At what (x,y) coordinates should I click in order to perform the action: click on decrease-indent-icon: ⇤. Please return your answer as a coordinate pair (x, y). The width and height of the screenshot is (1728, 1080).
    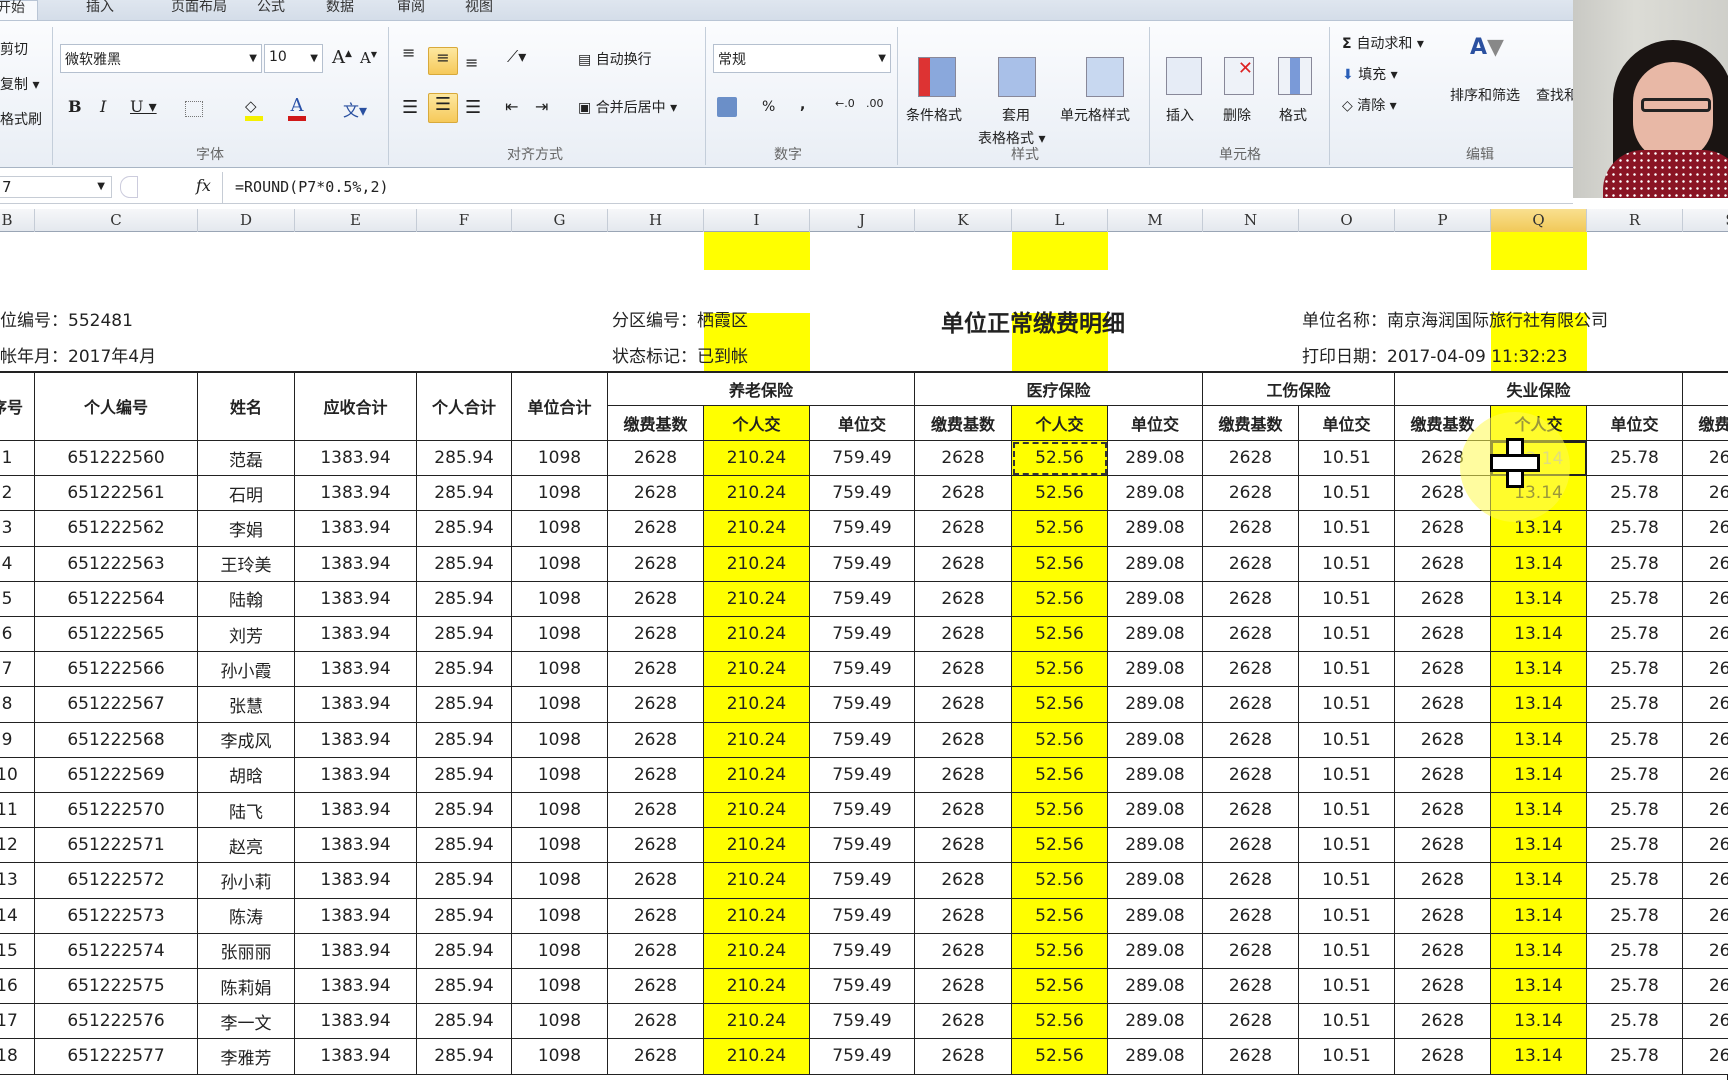
    Looking at the image, I should click on (511, 106).